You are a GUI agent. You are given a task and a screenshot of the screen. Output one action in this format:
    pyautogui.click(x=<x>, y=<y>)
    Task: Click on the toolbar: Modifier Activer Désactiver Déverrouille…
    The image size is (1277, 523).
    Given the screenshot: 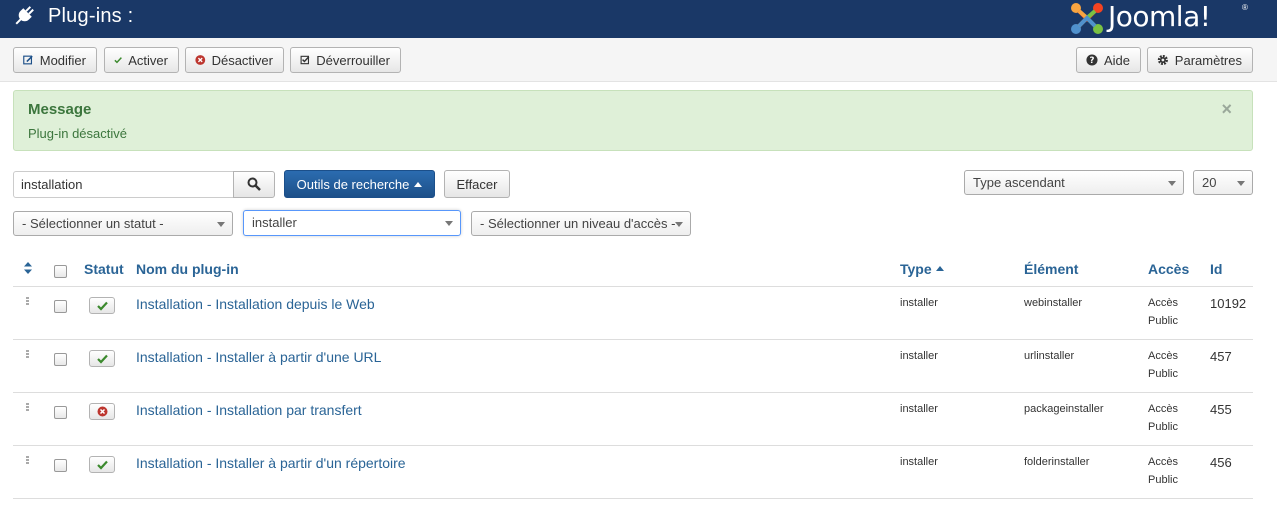 What is the action you would take?
    pyautogui.click(x=638, y=60)
    